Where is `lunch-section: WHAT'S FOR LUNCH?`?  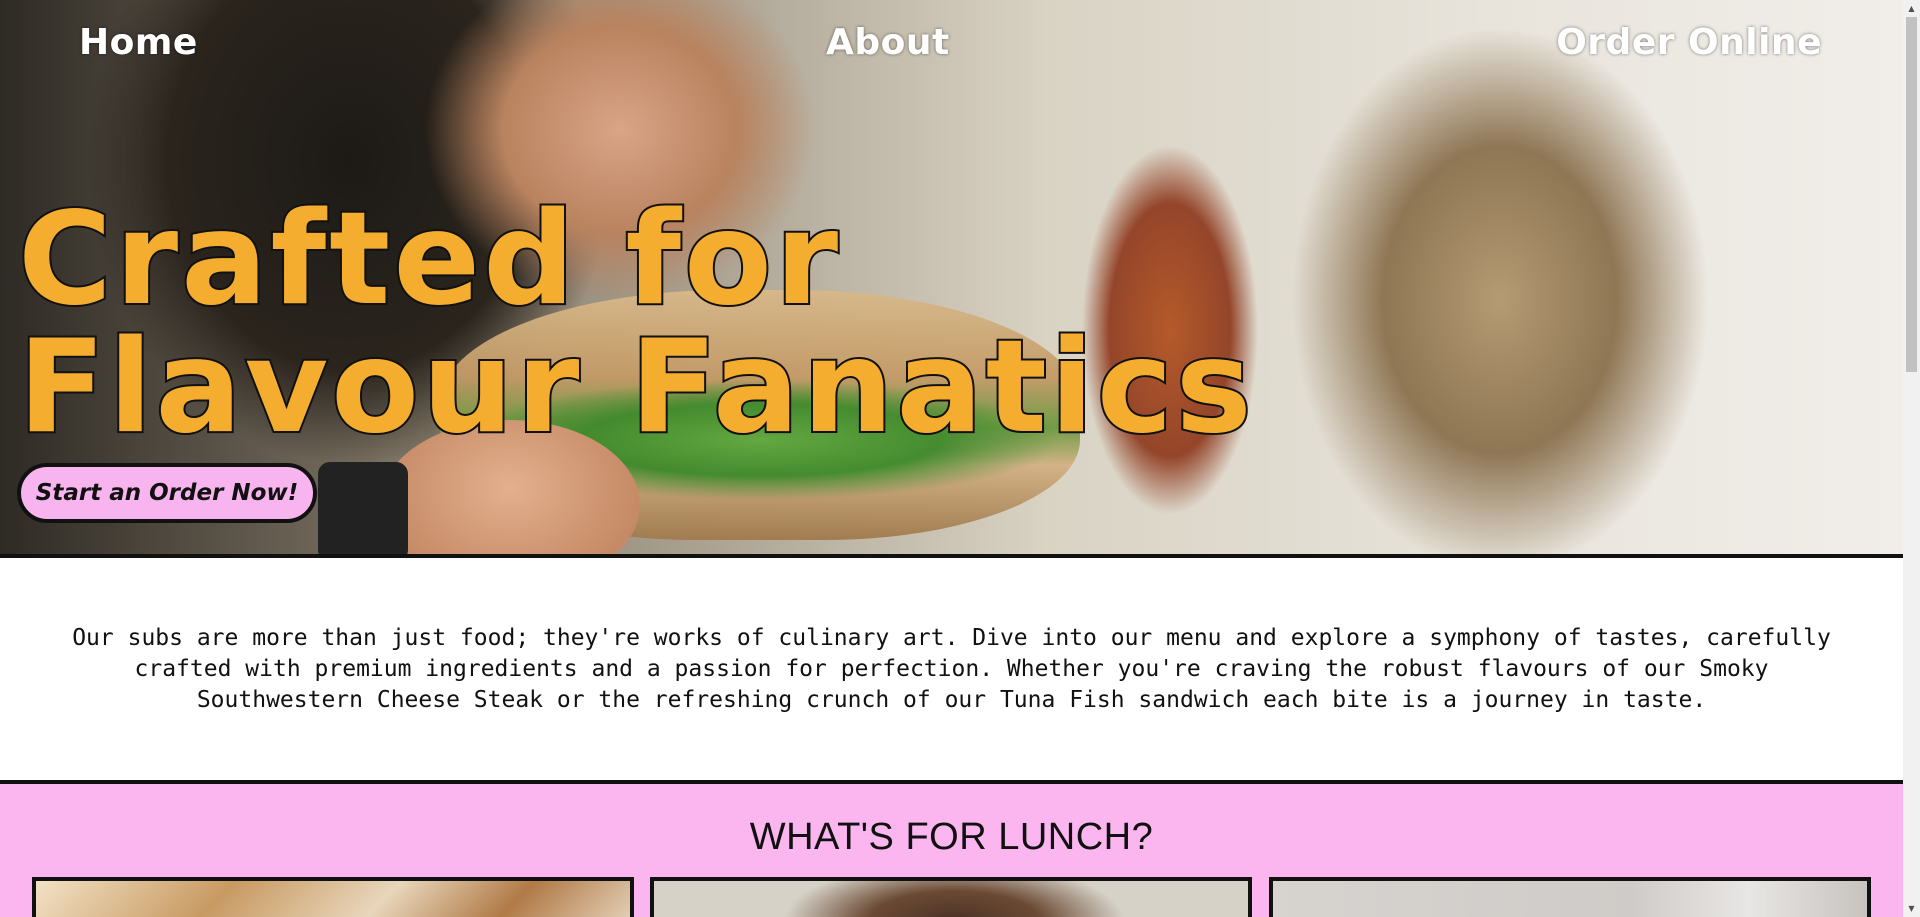
lunch-section: WHAT'S FOR LUNCH? is located at coordinates (951, 850).